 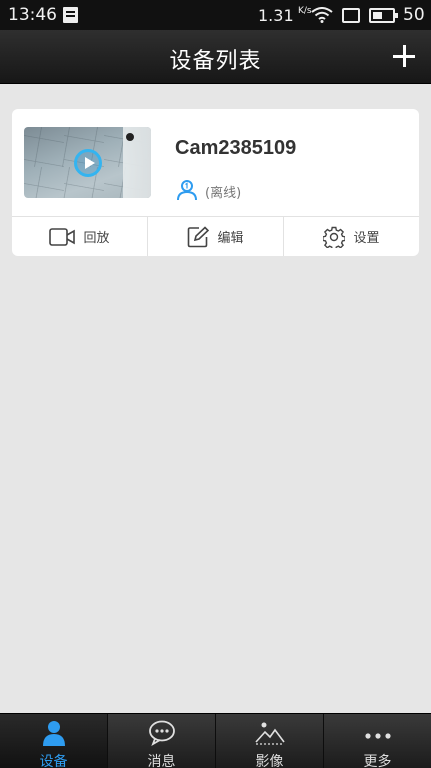 I want to click on bottom-nav: 设备 消息 影像 更多, so click(x=215, y=740).